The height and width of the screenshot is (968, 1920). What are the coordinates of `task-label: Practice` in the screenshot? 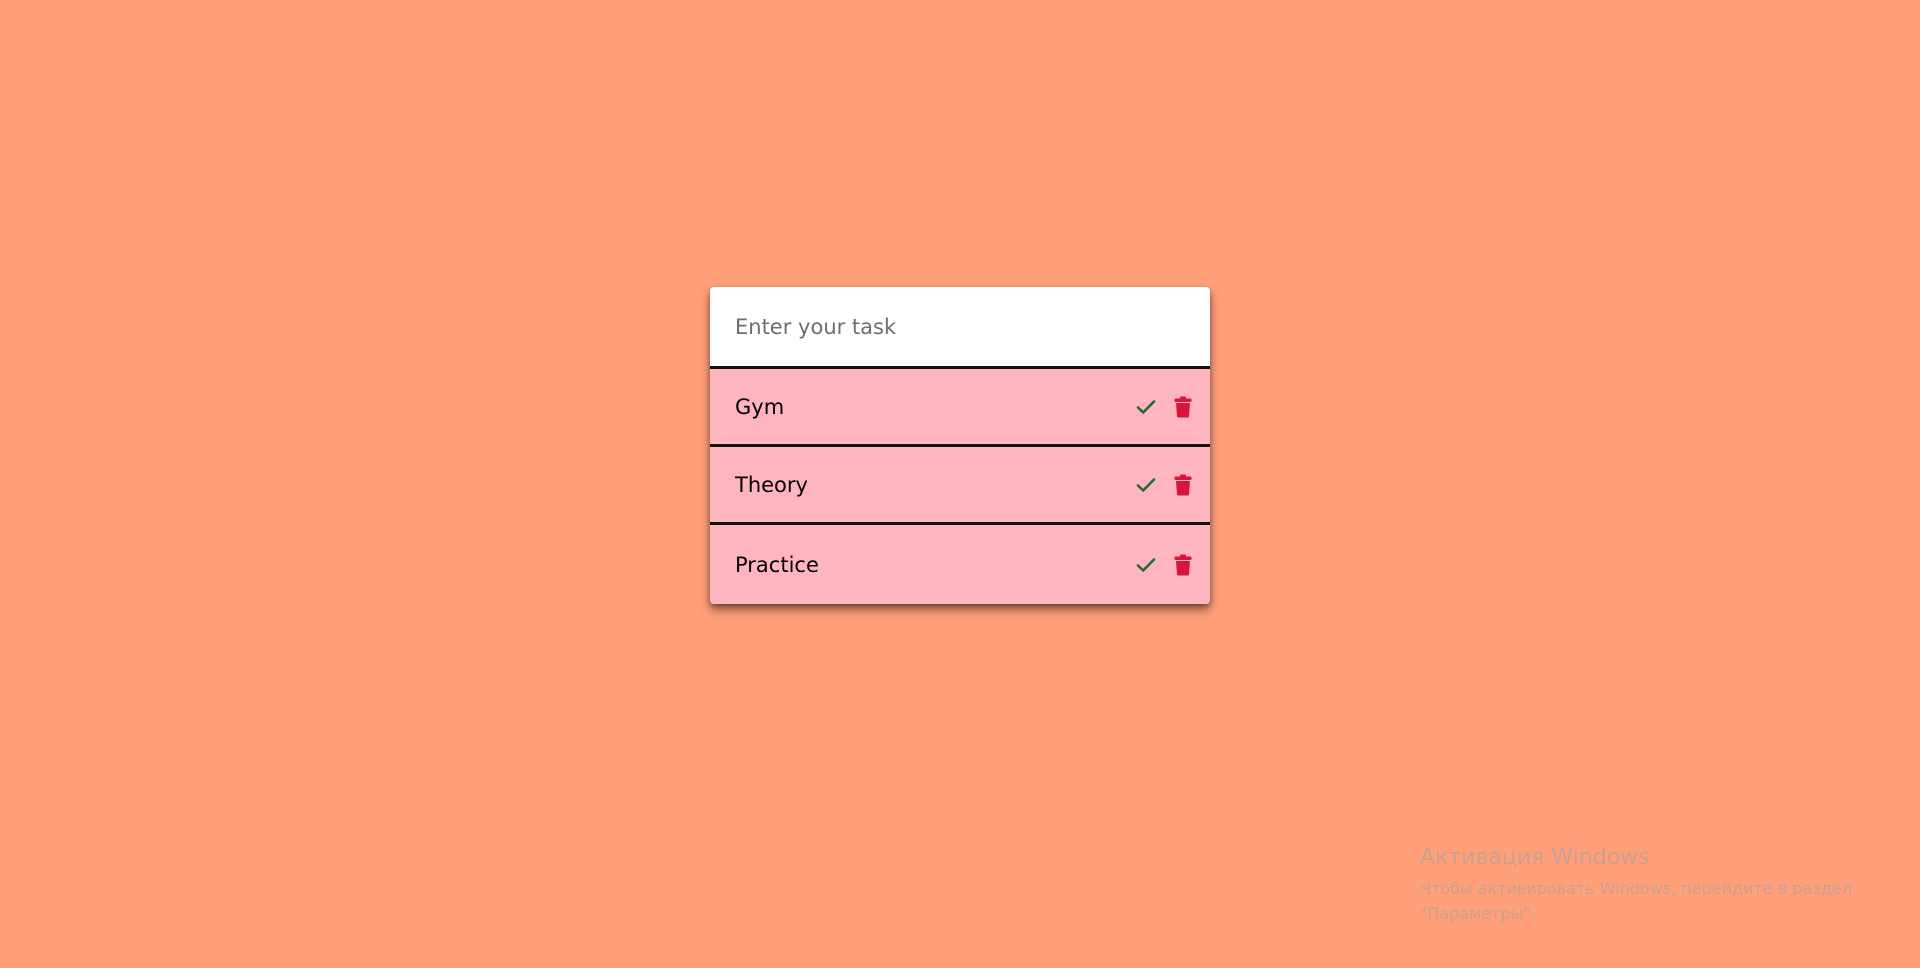 It's located at (777, 564).